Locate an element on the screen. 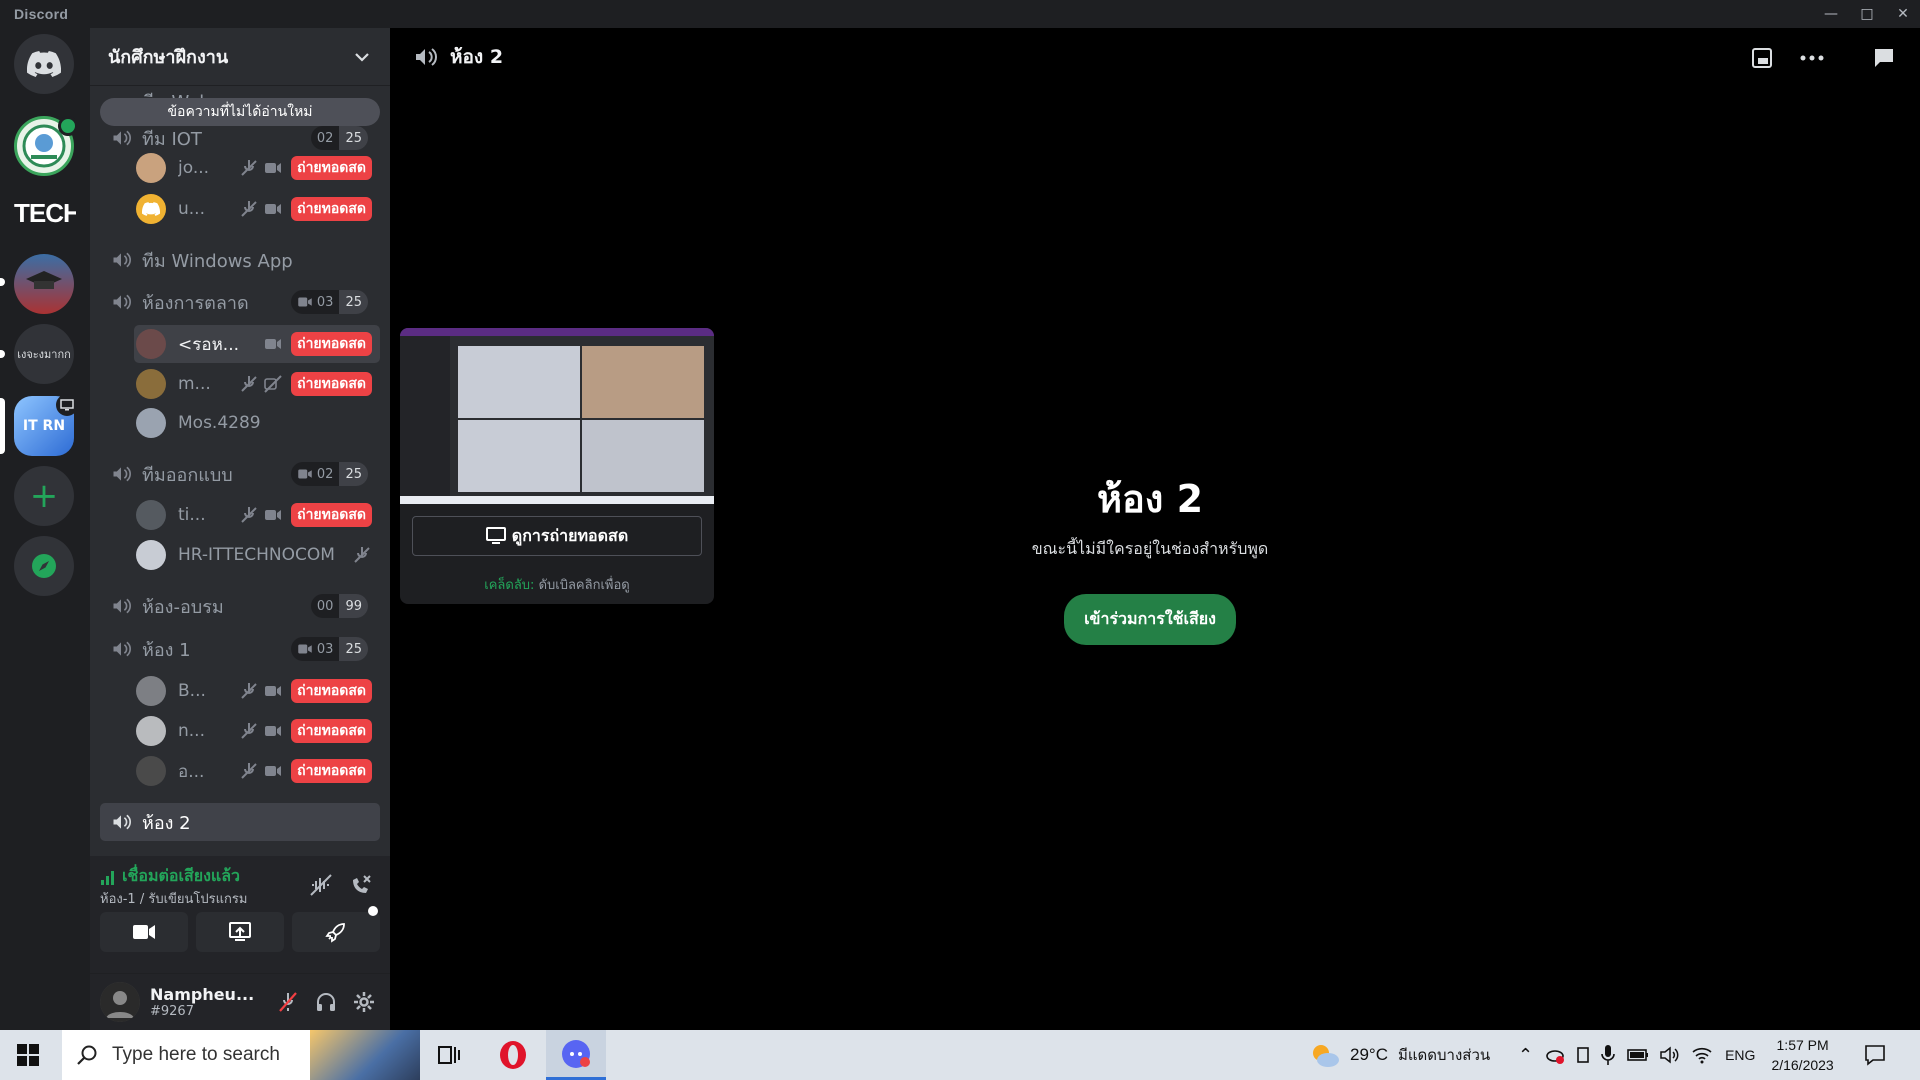 This screenshot has height=1080, width=1920. voice-channel-training: ห้อง-อบรม 00 99 is located at coordinates (240, 606).